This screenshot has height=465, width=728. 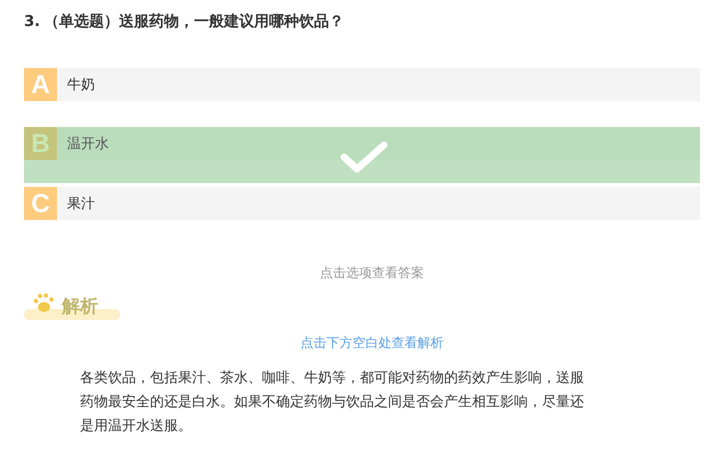 What do you see at coordinates (32, 21) in the screenshot?
I see `question-number: 3.` at bounding box center [32, 21].